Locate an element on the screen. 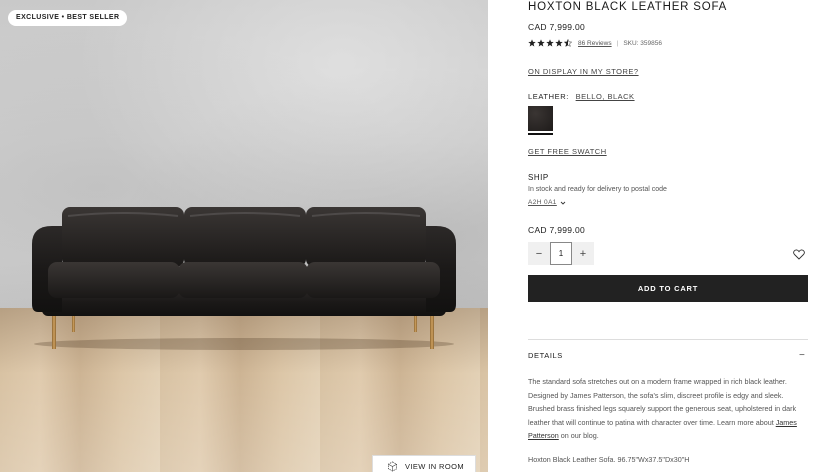  half-star-icon is located at coordinates (568, 43).